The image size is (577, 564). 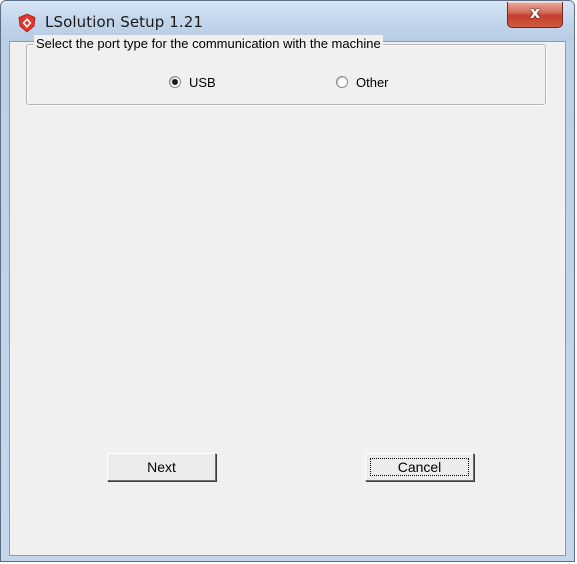 What do you see at coordinates (535, 12) in the screenshot?
I see `close-icon: x` at bounding box center [535, 12].